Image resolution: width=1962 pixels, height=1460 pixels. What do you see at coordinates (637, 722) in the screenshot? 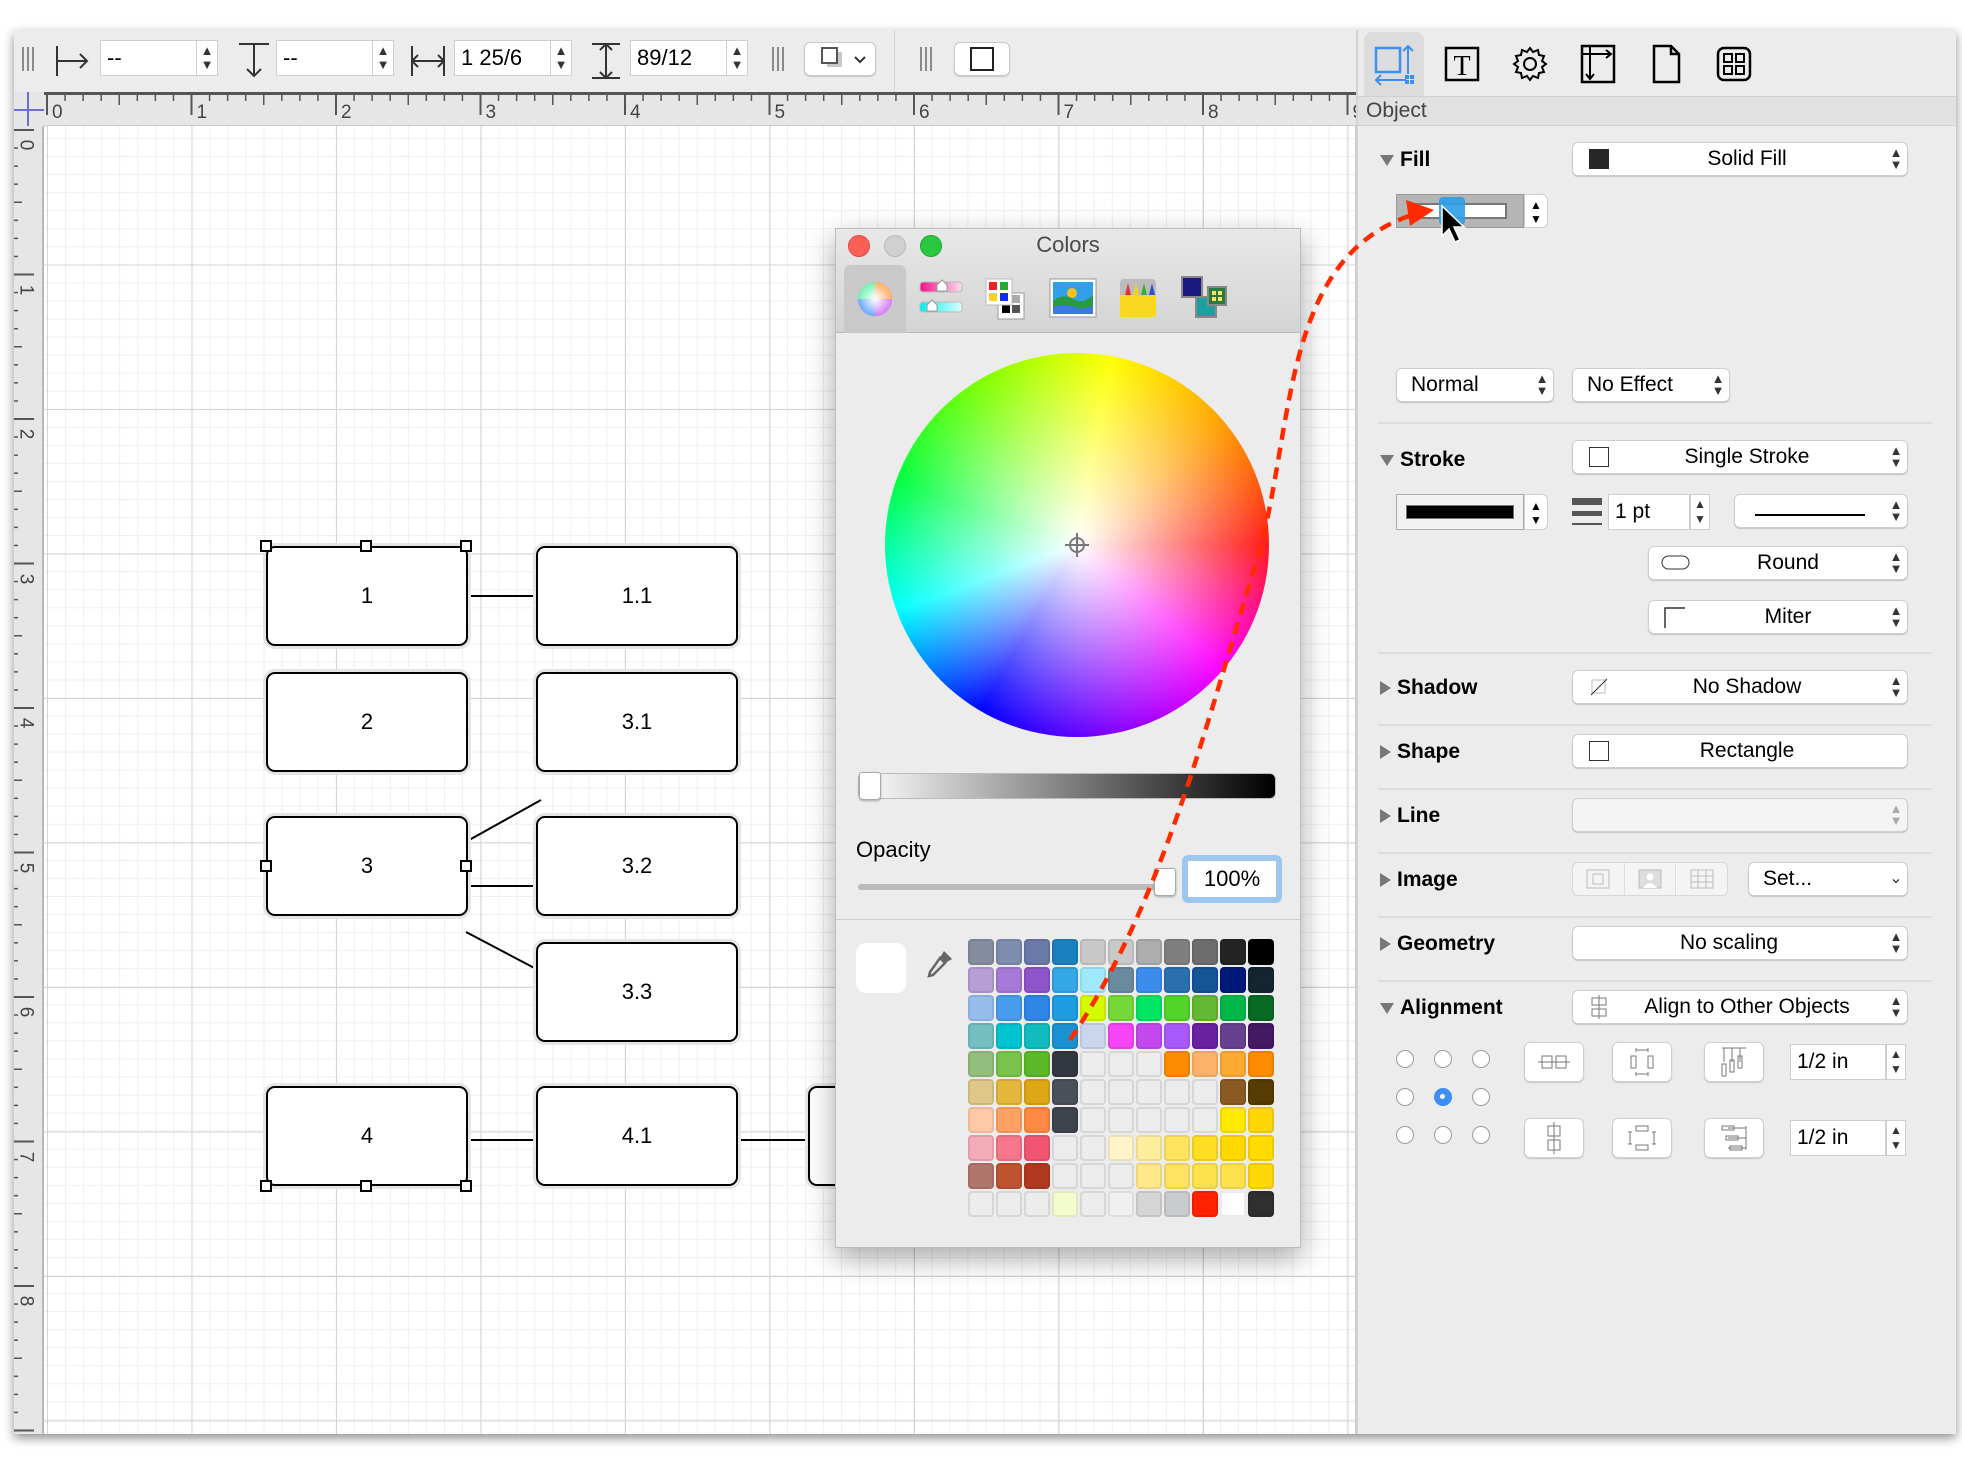
I see `diagram-node: 3.1` at bounding box center [637, 722].